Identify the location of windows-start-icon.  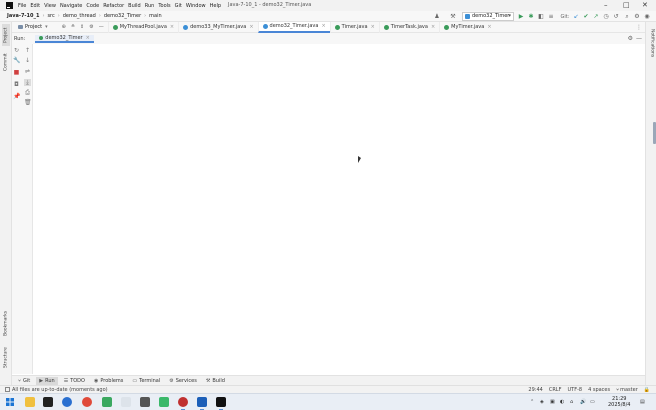
(10, 402).